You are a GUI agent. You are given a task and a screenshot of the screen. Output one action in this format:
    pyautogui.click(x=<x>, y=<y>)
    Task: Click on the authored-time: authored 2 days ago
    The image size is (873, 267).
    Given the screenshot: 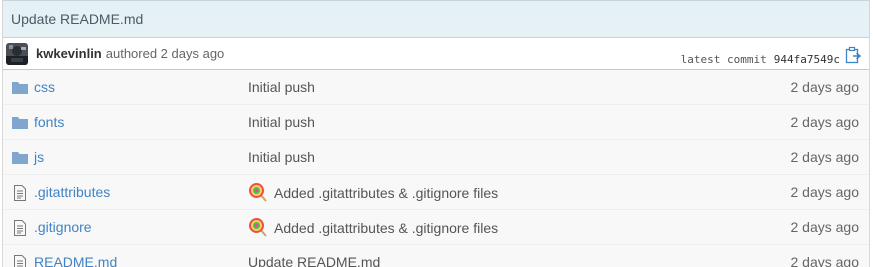 What is the action you would take?
    pyautogui.click(x=165, y=53)
    